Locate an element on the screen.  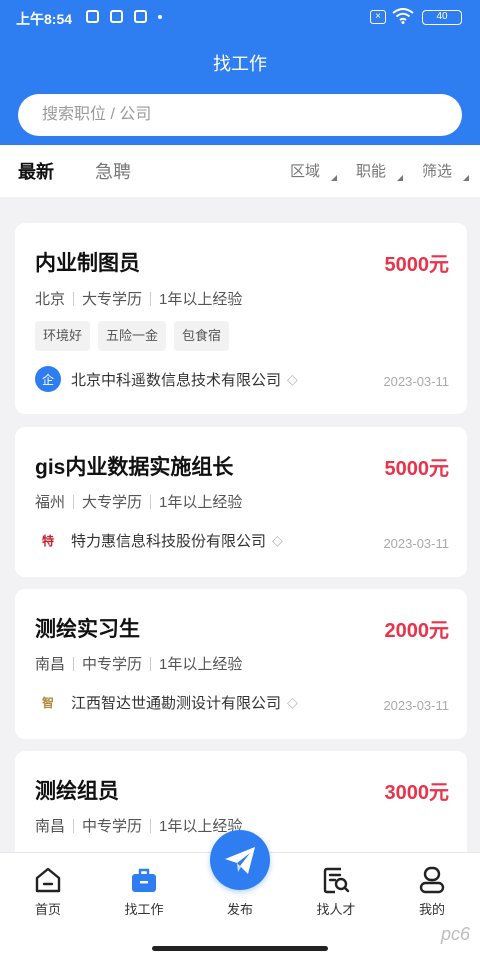
tab-latest: 最新 is located at coordinates (36, 171).